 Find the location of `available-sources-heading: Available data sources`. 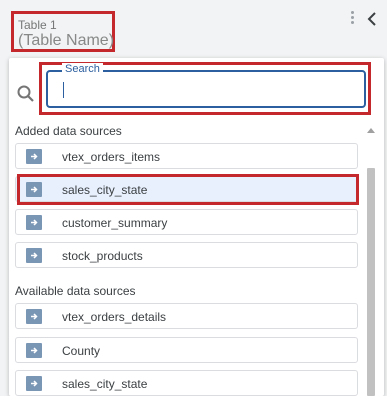

available-sources-heading: Available data sources is located at coordinates (75, 291).